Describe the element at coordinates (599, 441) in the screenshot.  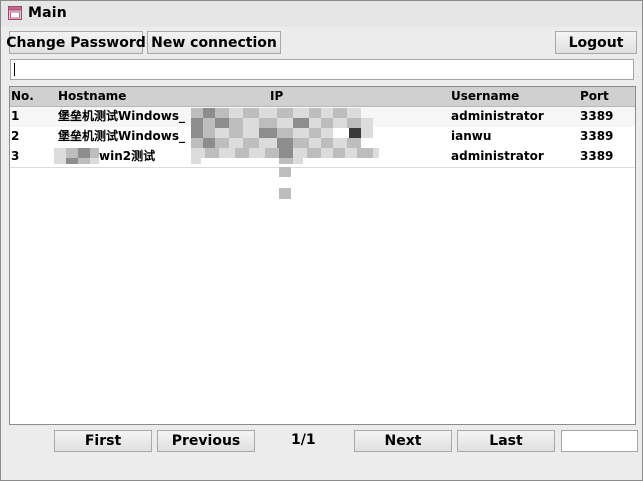
I see `page-number-input` at that location.